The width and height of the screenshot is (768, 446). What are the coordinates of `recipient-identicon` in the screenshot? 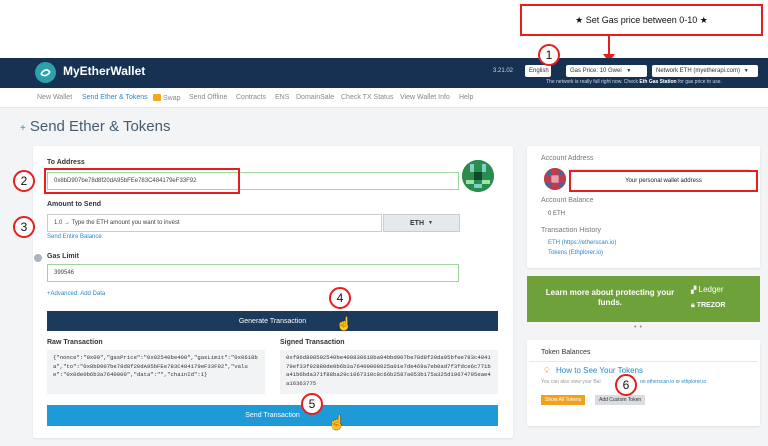 It's located at (478, 176).